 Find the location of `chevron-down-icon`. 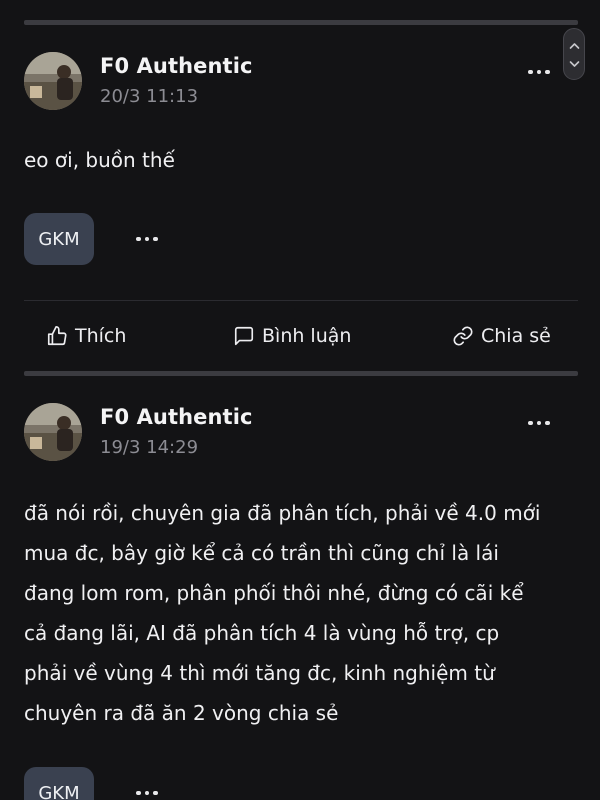

chevron-down-icon is located at coordinates (574, 64).